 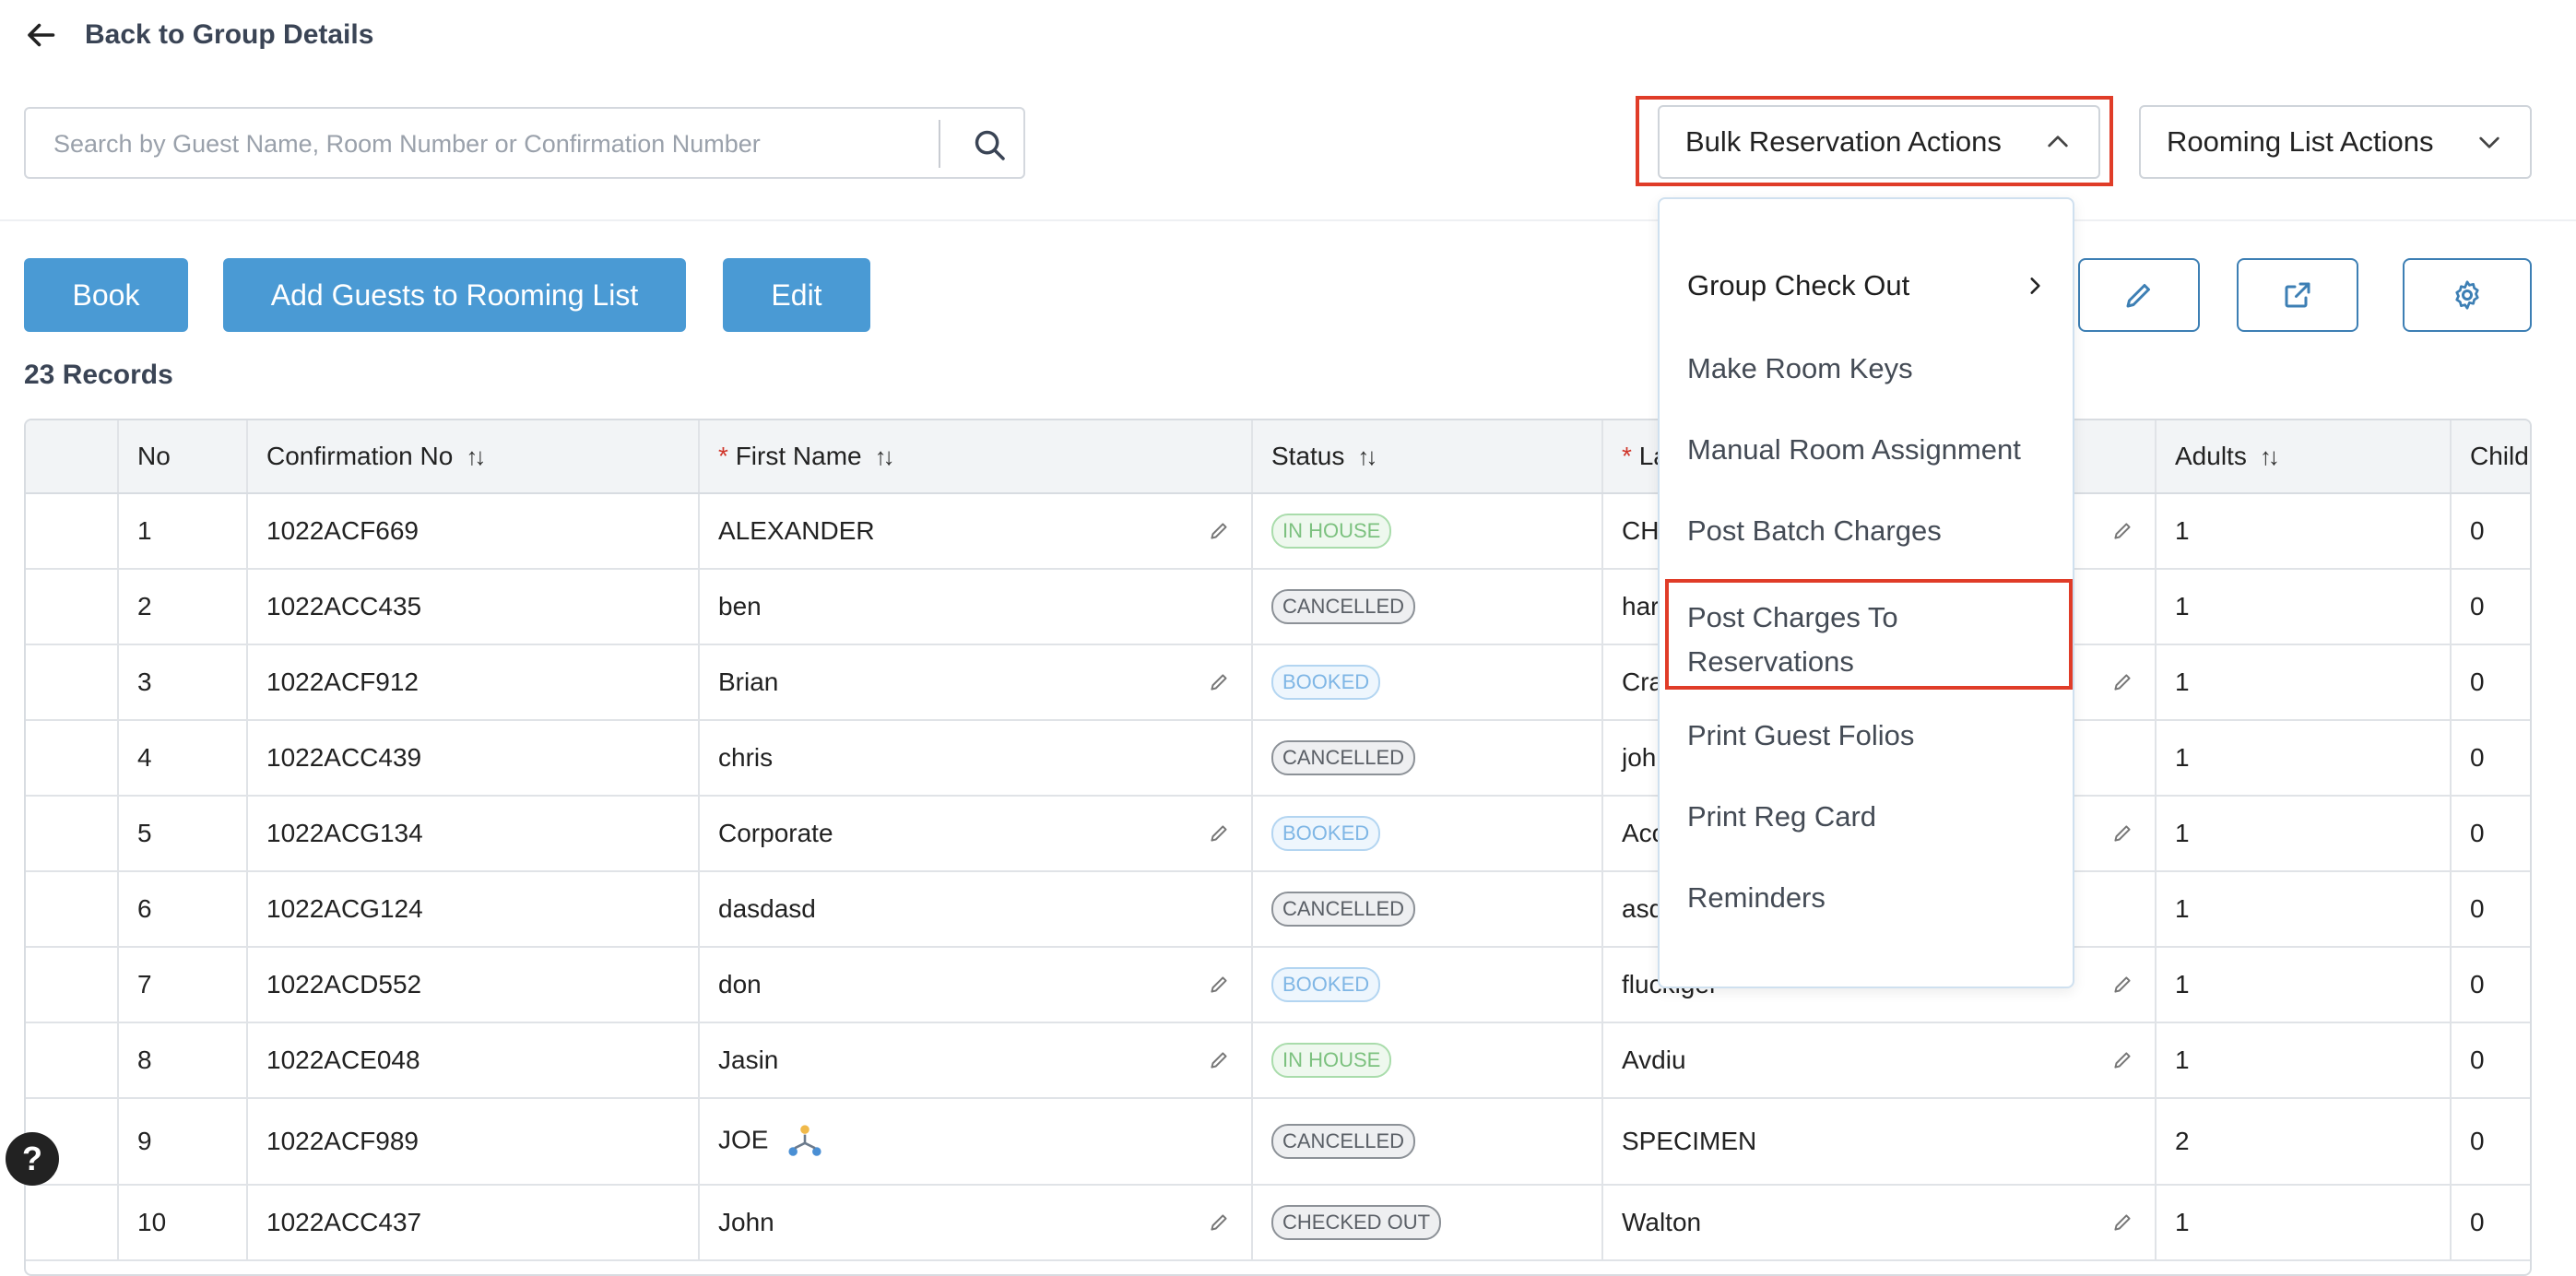 What do you see at coordinates (1427, 1223) in the screenshot?
I see `status-cell: CHECKED OUT` at bounding box center [1427, 1223].